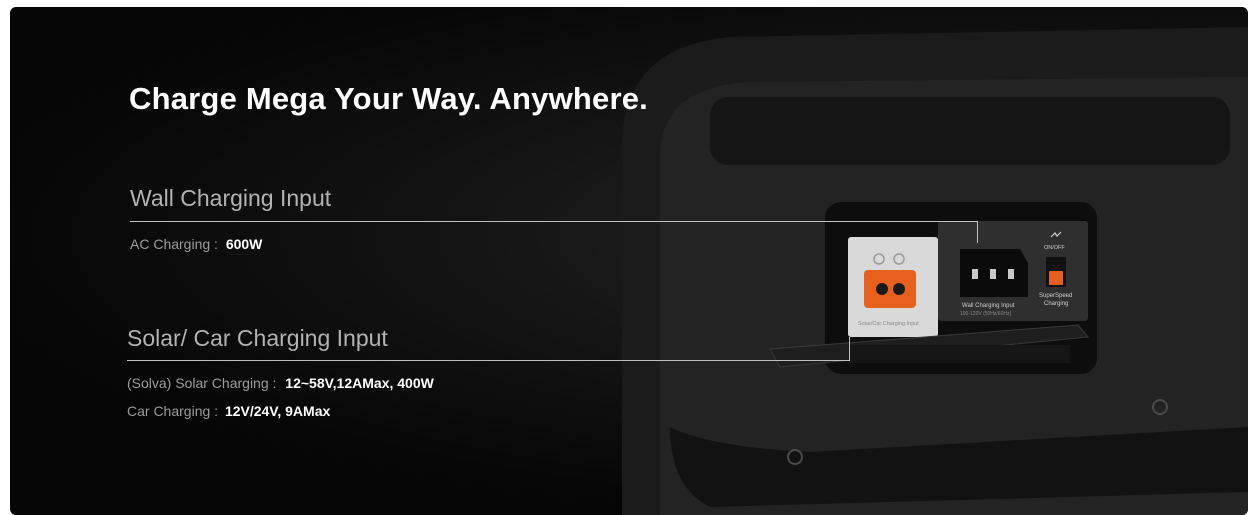 Image resolution: width=1248 pixels, height=515 pixels. Describe the element at coordinates (890, 289) in the screenshot. I see `xt60-port` at that location.